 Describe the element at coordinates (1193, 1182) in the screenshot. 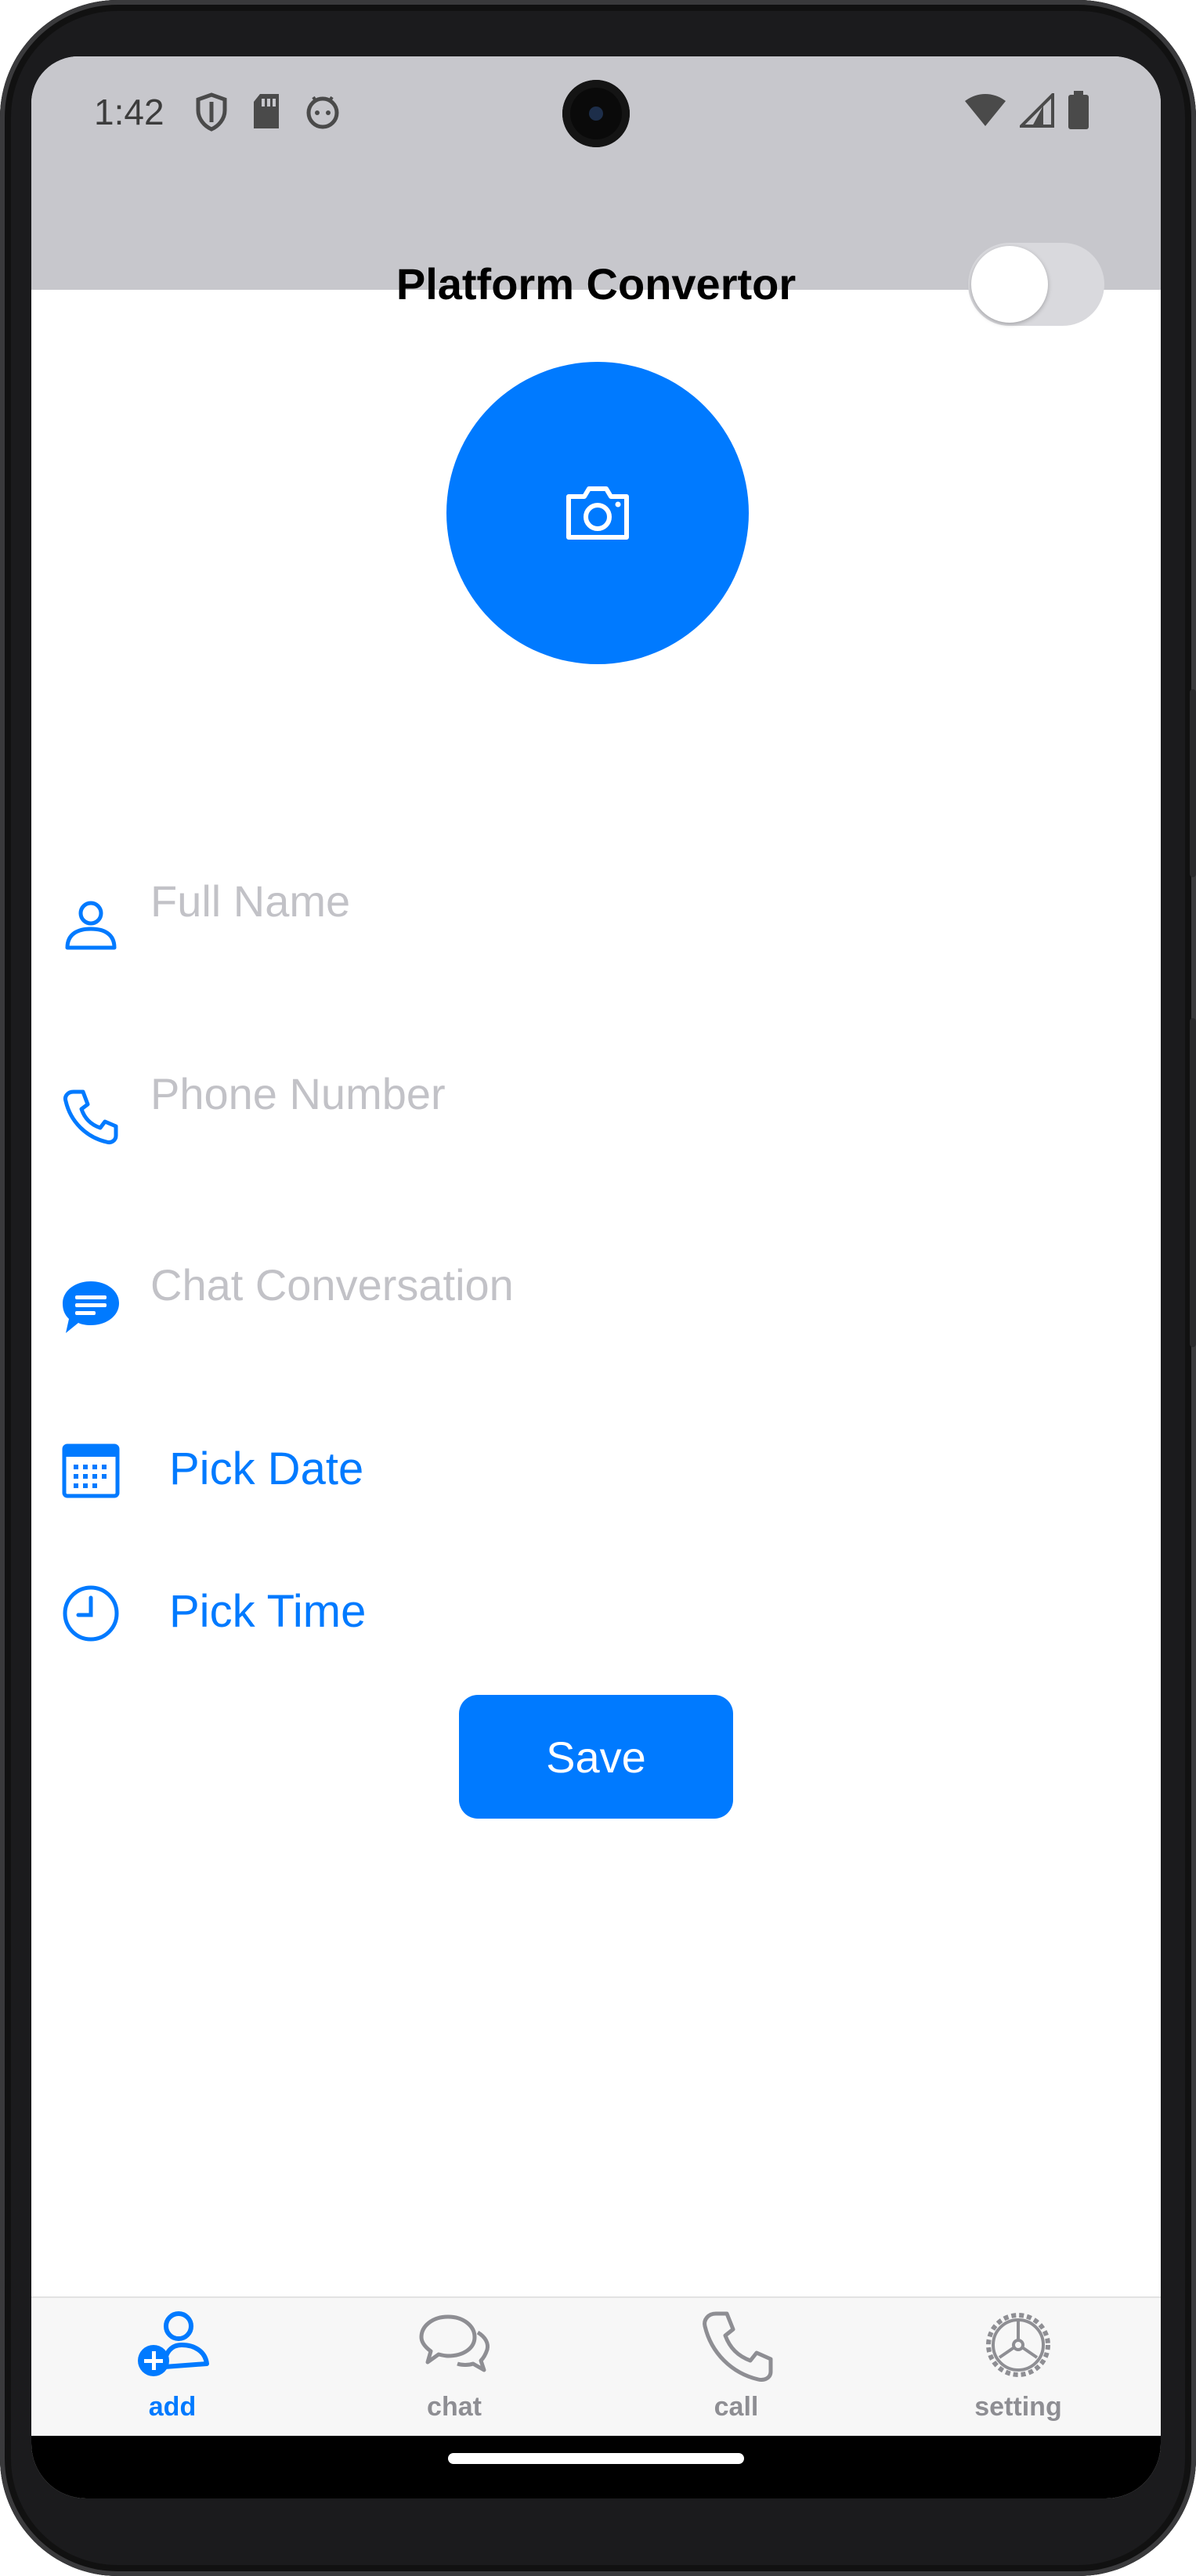

I see `volume-button` at that location.